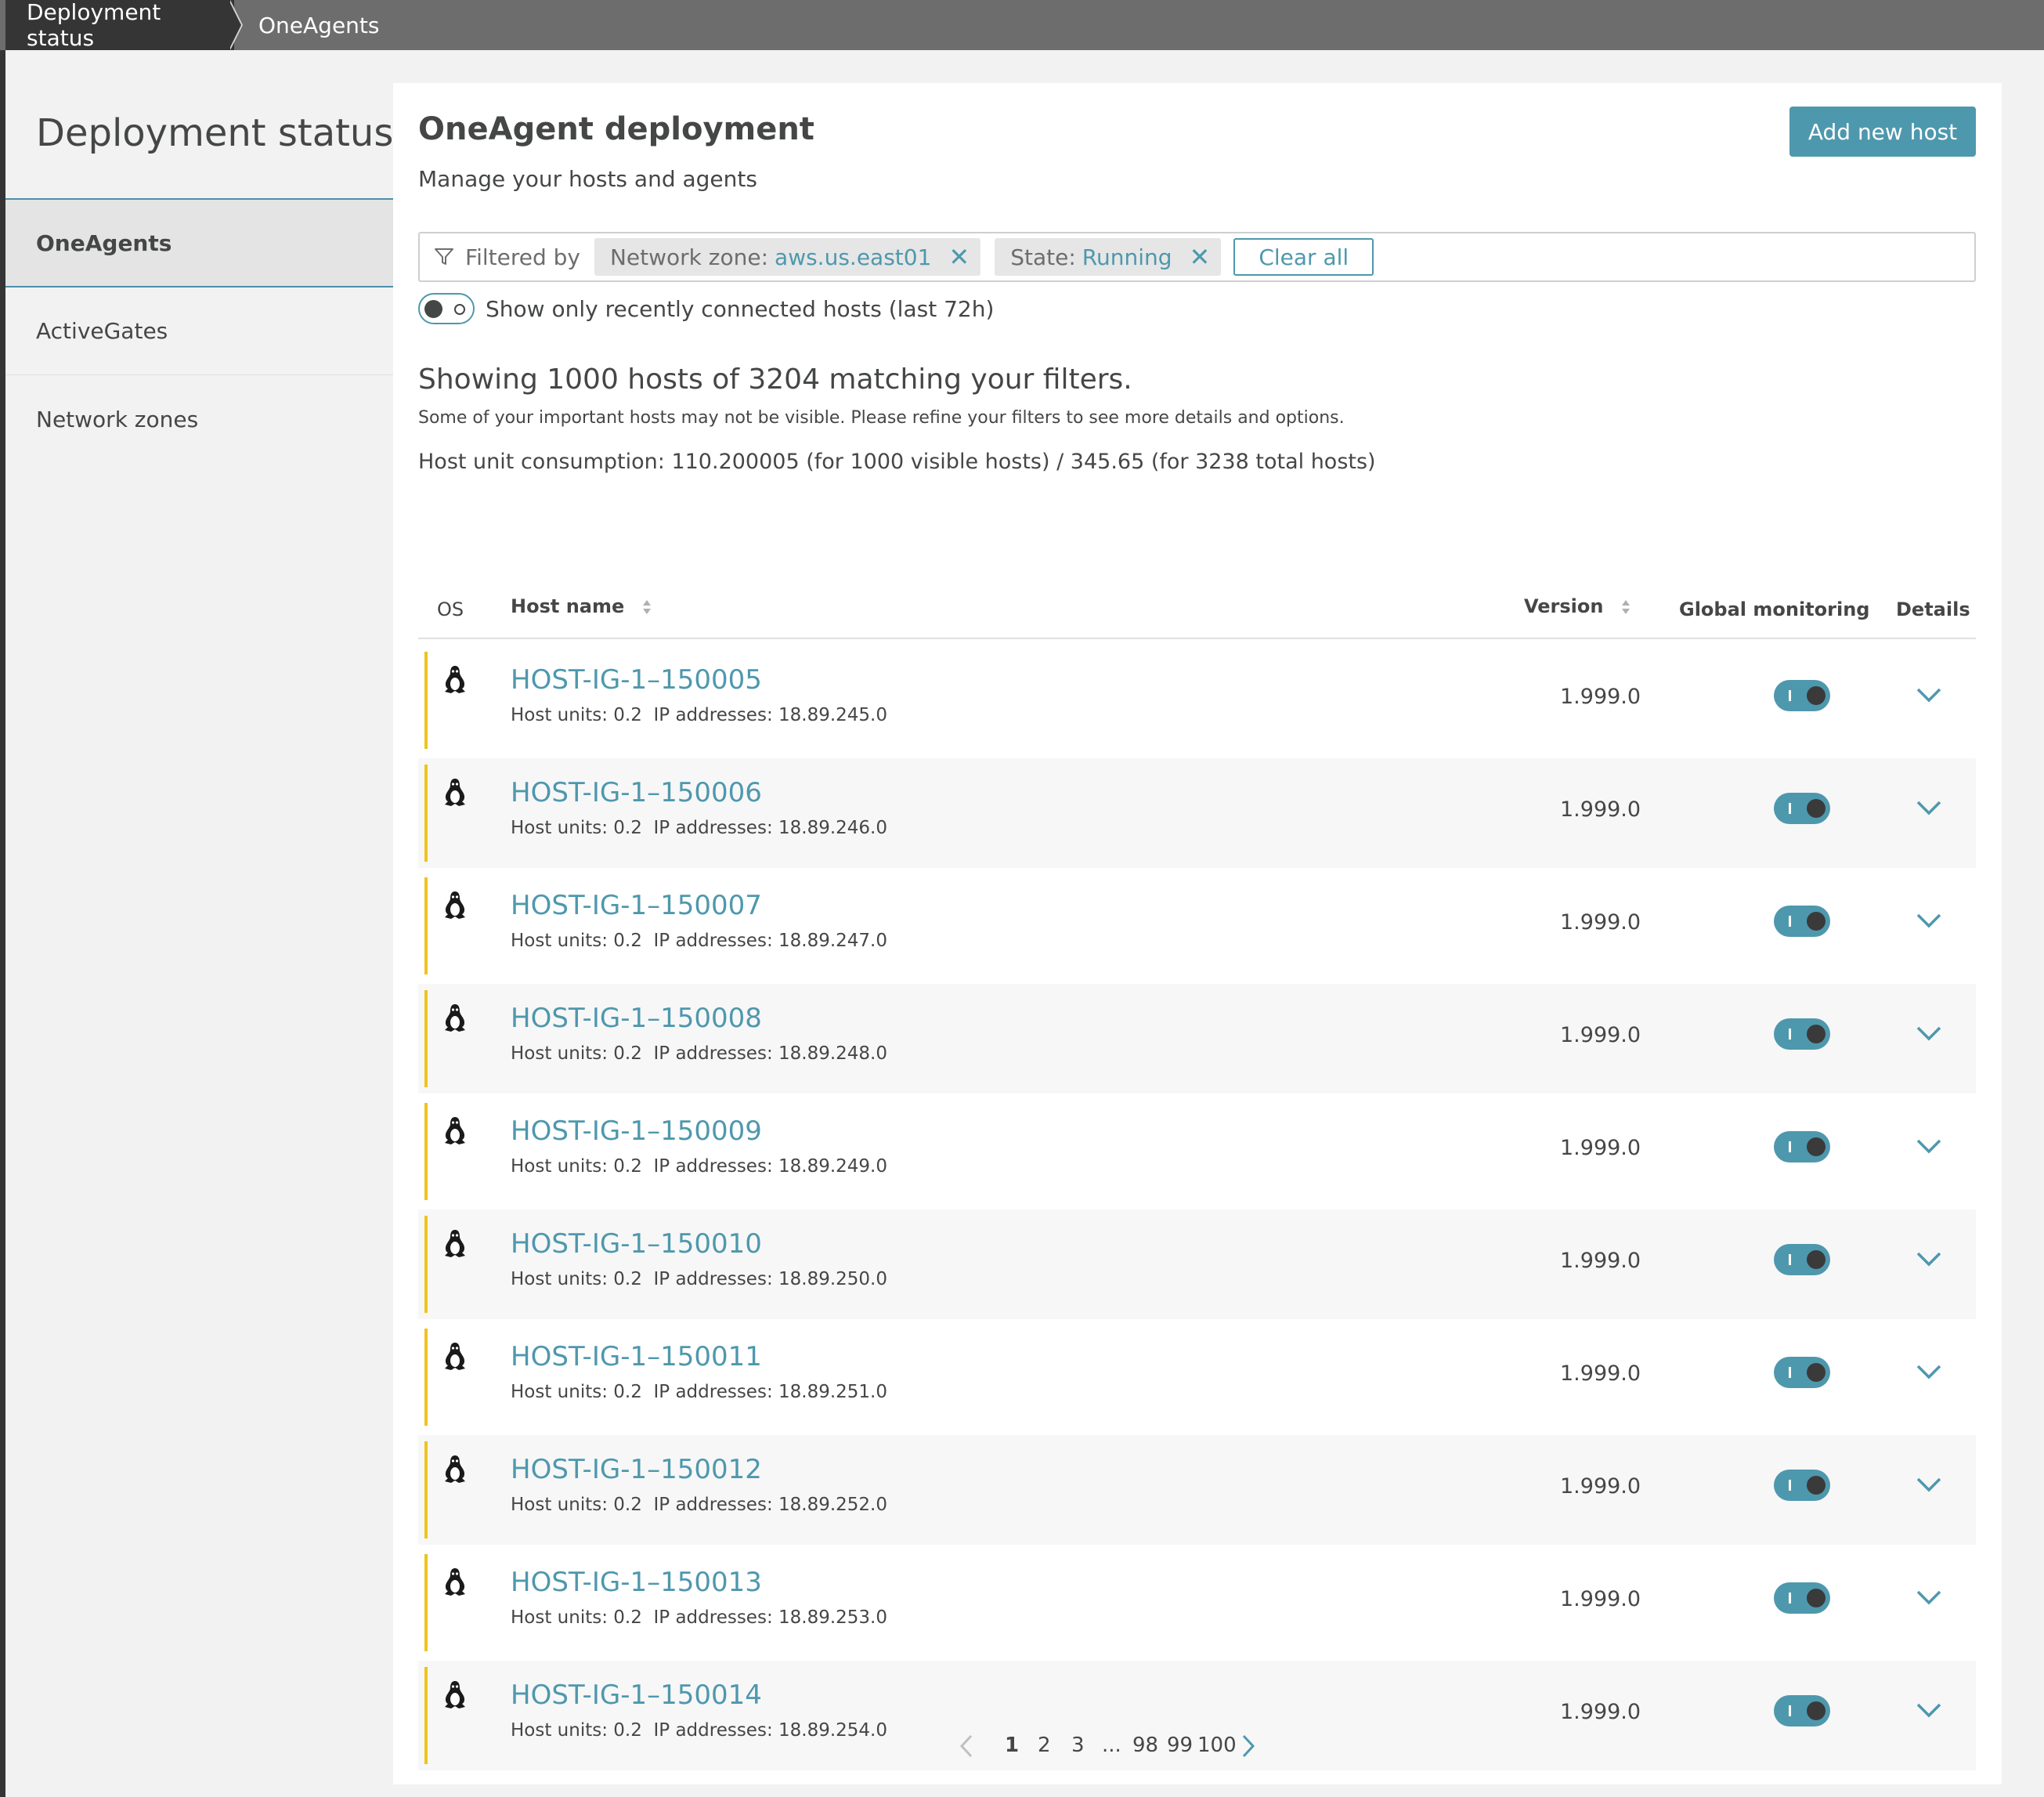 Image resolution: width=2044 pixels, height=1797 pixels. What do you see at coordinates (636, 792) in the screenshot?
I see `host-name-link: HOST-IG-1–150006` at bounding box center [636, 792].